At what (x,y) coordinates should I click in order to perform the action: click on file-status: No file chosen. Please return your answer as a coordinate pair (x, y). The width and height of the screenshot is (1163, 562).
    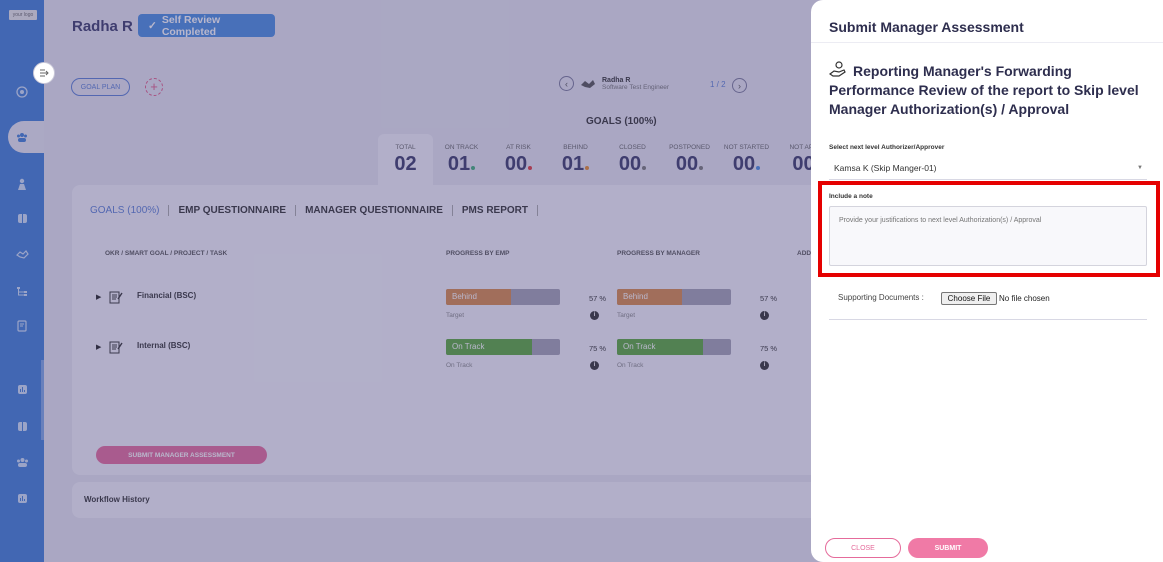
    Looking at the image, I should click on (1024, 298).